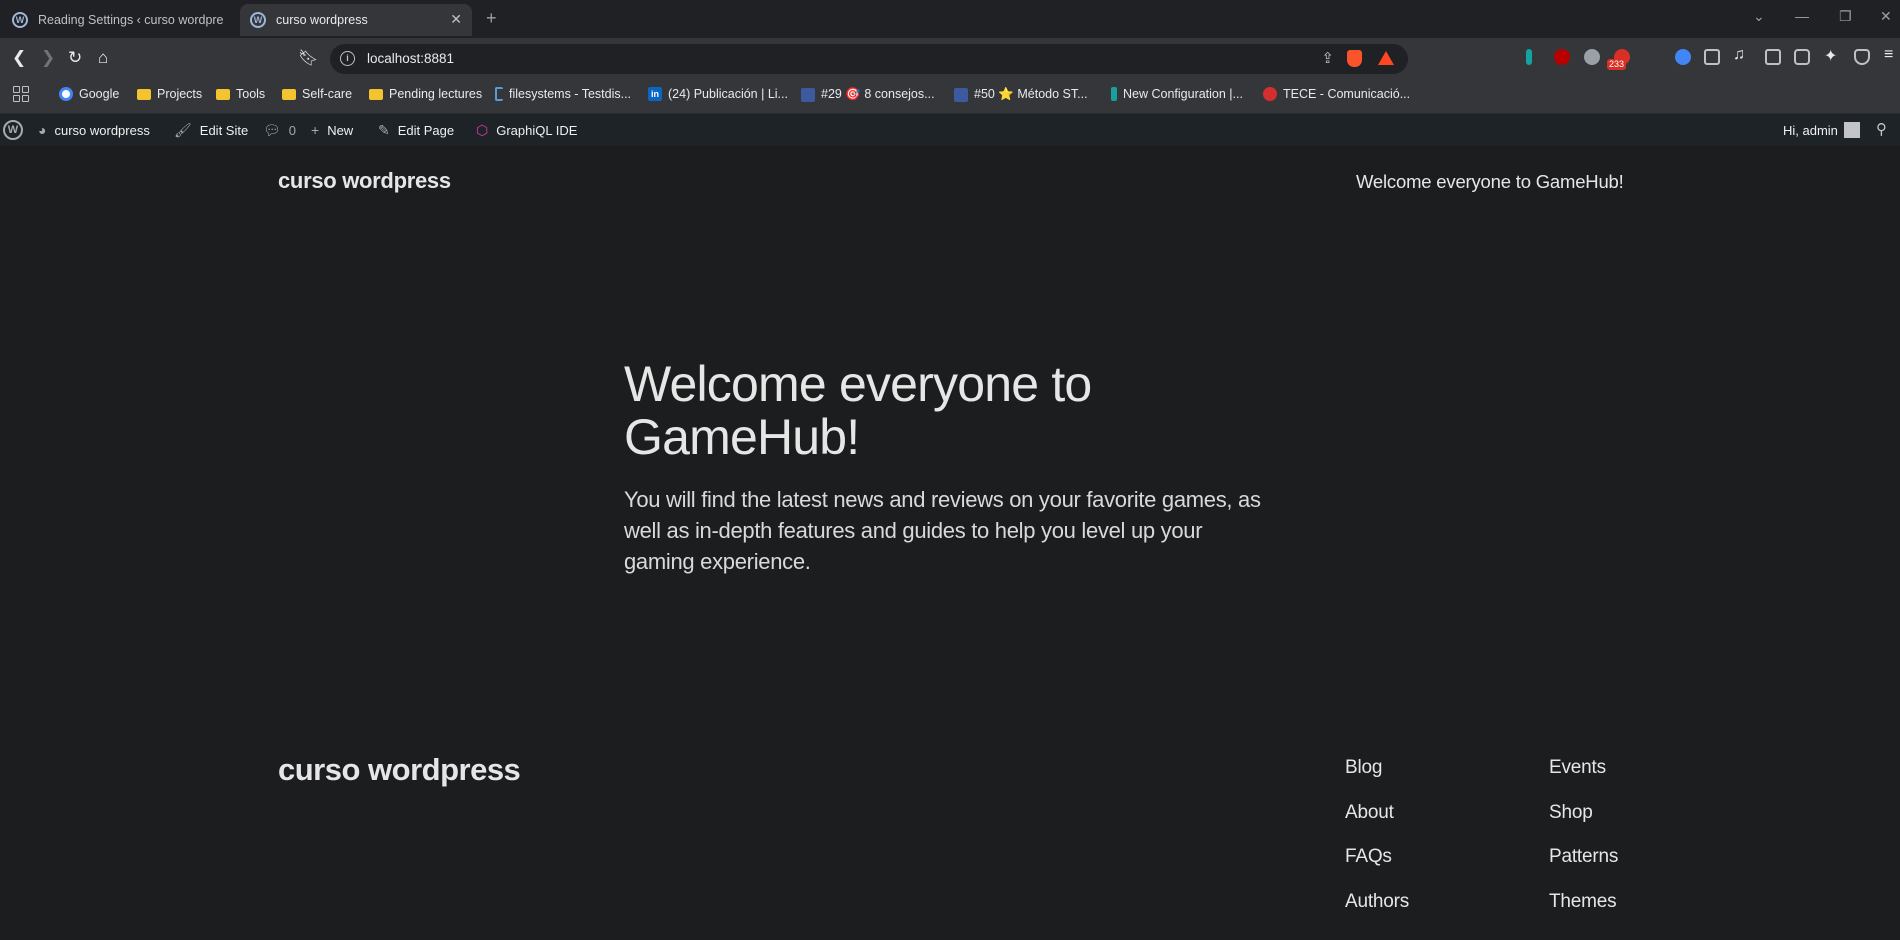 Image resolution: width=1900 pixels, height=940 pixels. Describe the element at coordinates (1739, 55) in the screenshot. I see `media-icon: ♫` at that location.